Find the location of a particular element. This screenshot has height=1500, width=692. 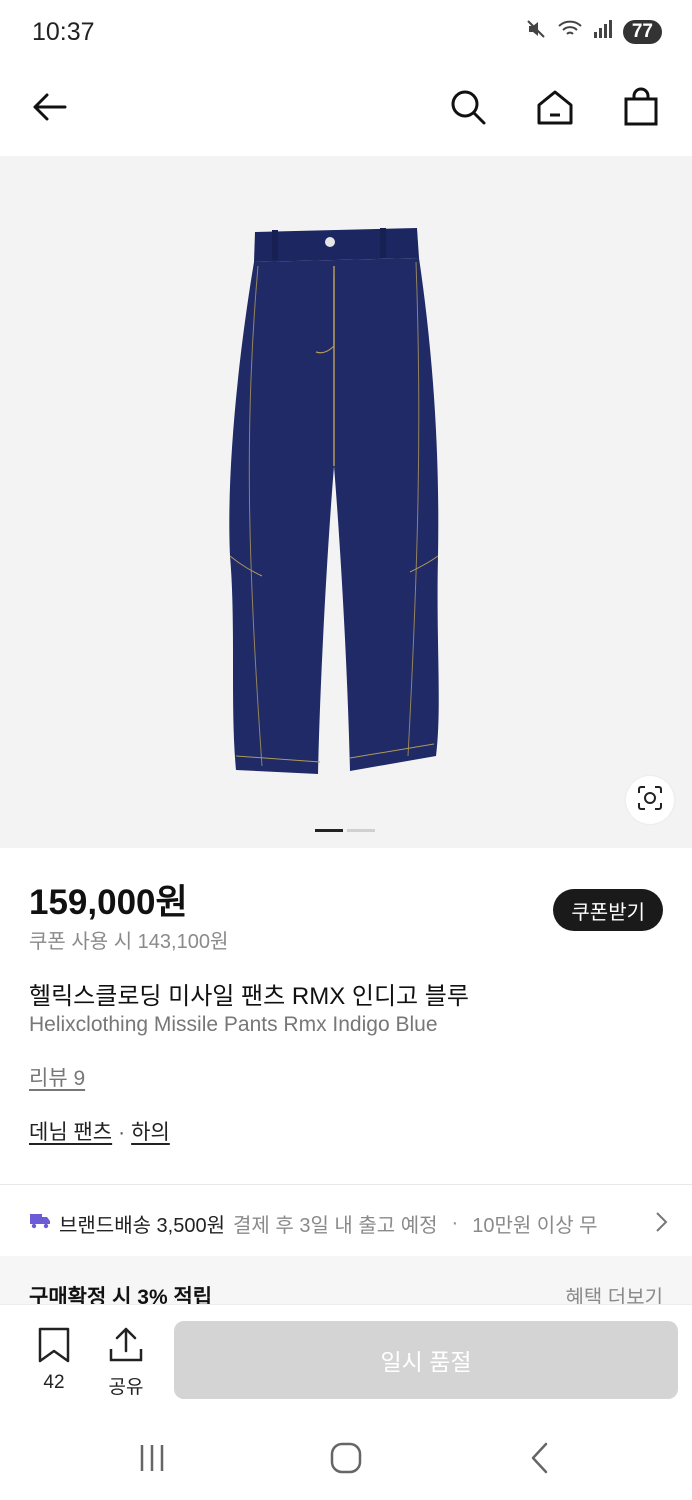

bookmark-button: 42 is located at coordinates (54, 1360).